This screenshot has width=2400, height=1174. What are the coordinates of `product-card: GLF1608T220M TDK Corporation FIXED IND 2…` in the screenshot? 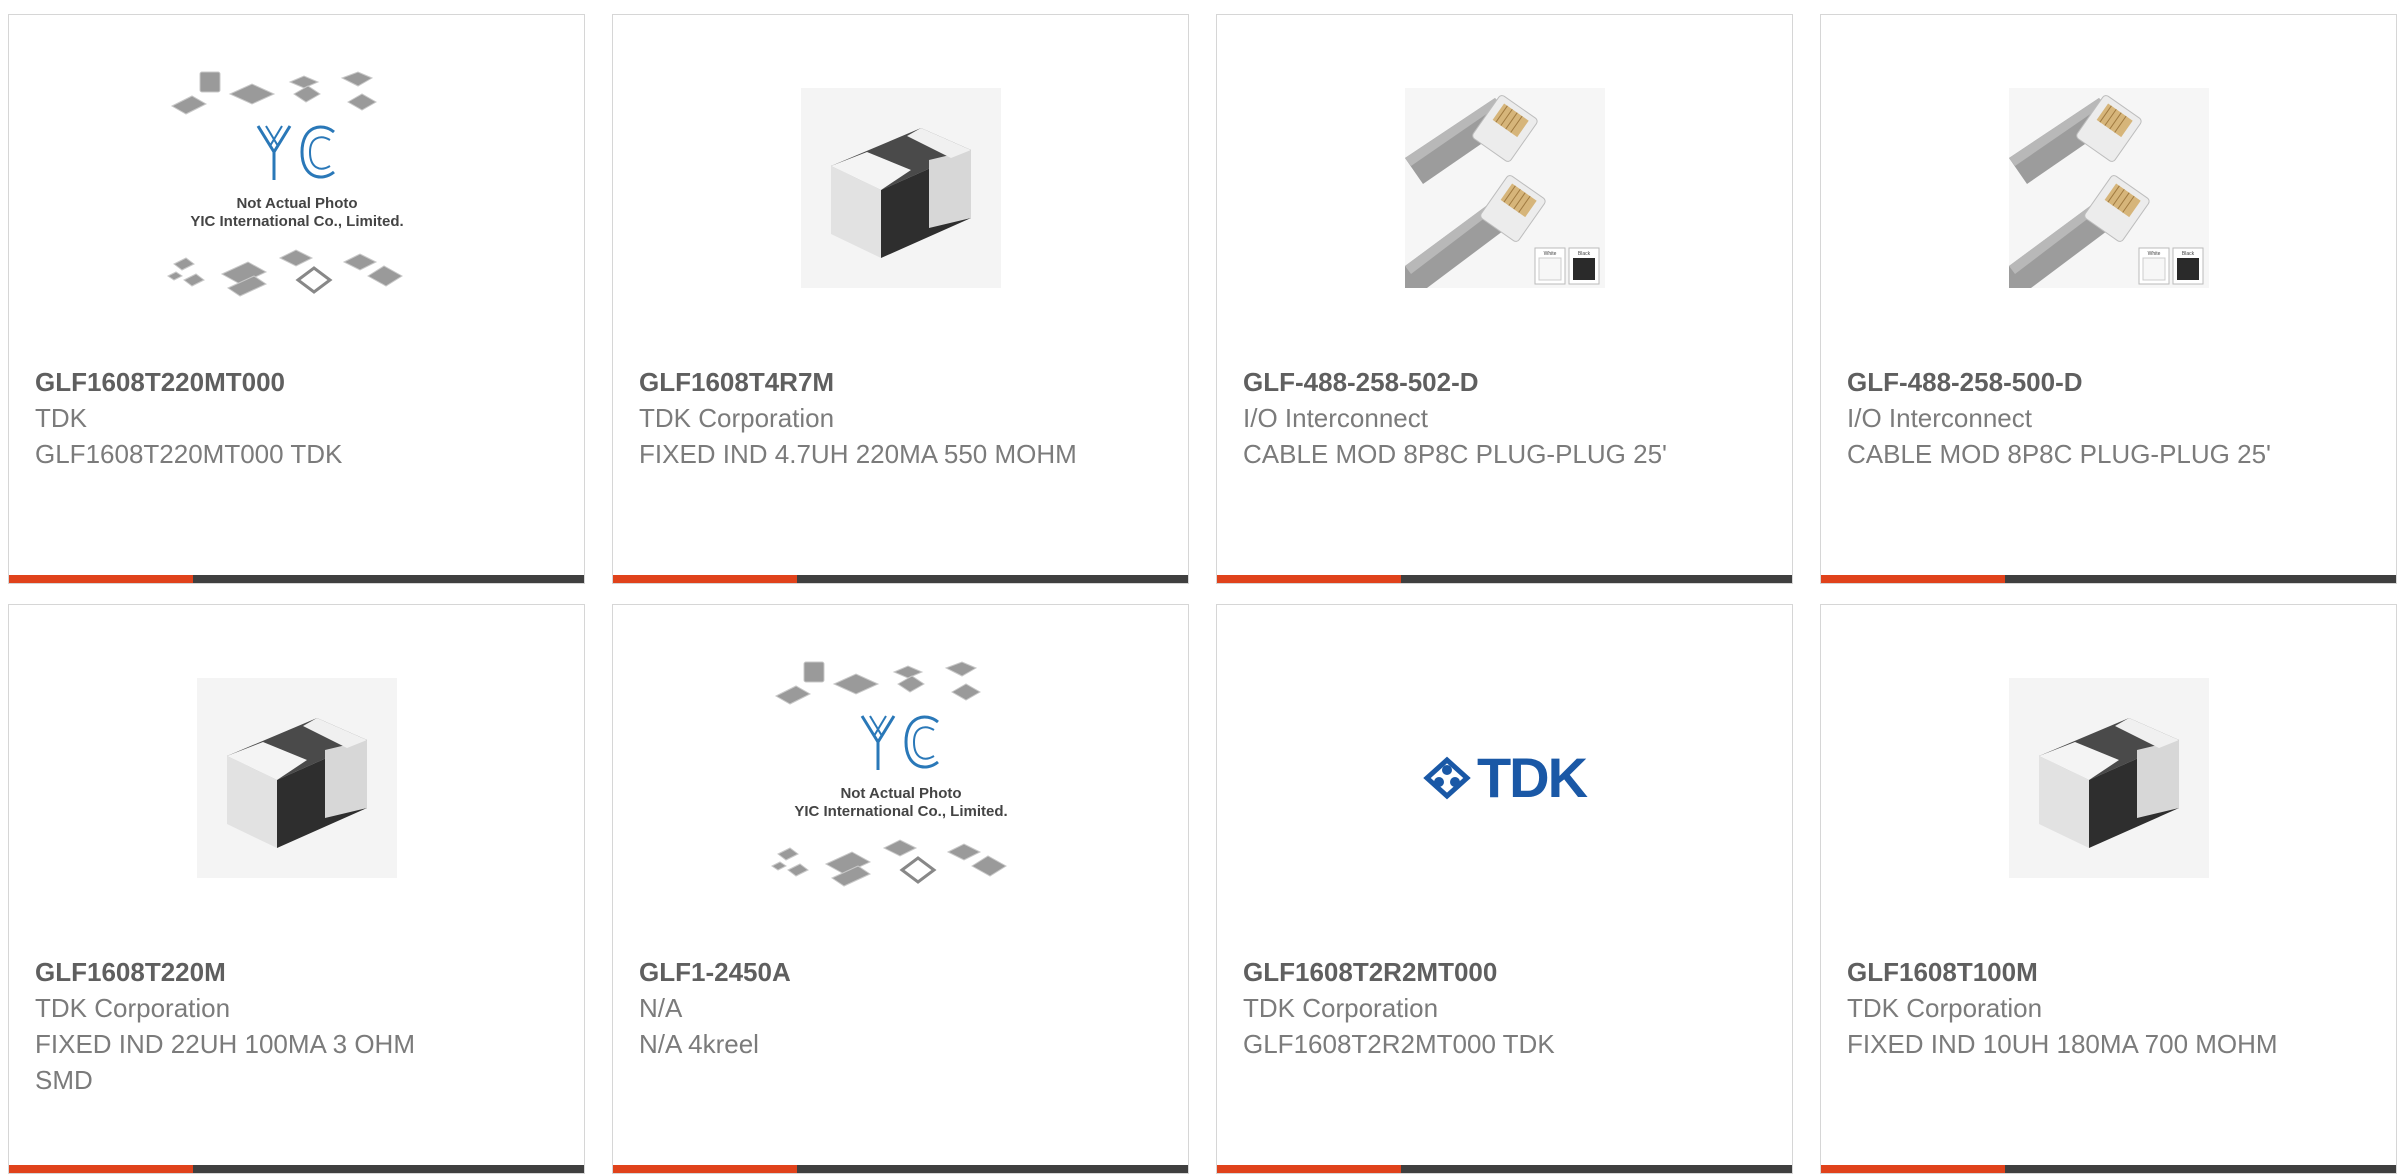 It's located at (296, 889).